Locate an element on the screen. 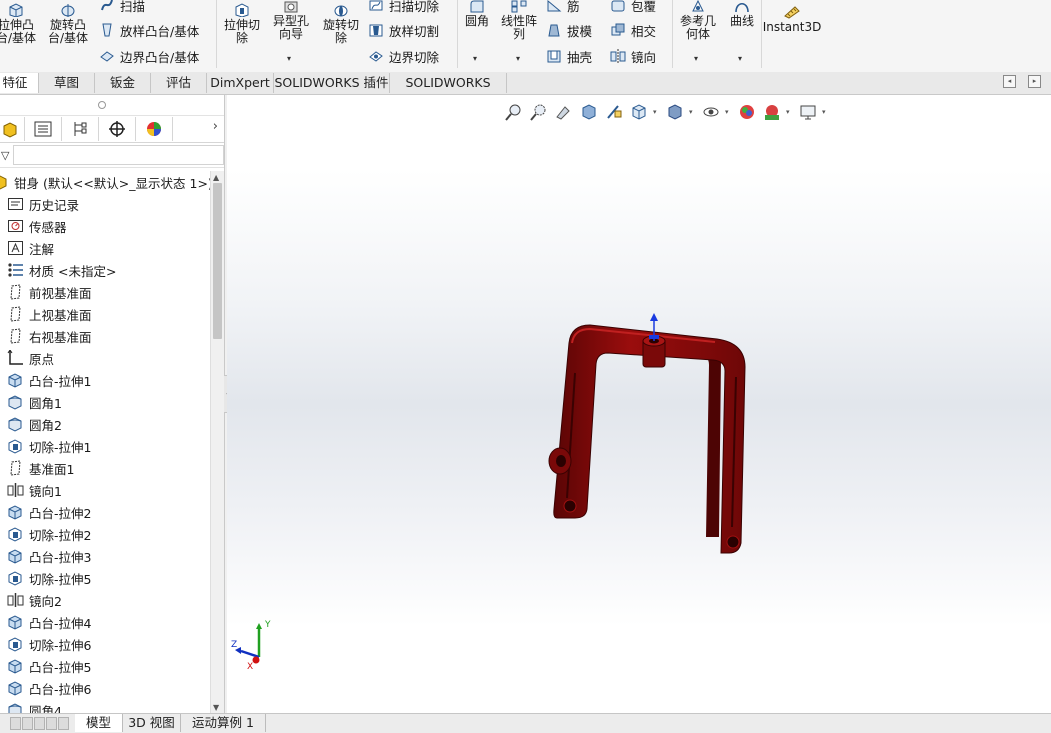 The width and height of the screenshot is (1051, 733). tab-sheet-metal: 钣金 is located at coordinates (123, 83).